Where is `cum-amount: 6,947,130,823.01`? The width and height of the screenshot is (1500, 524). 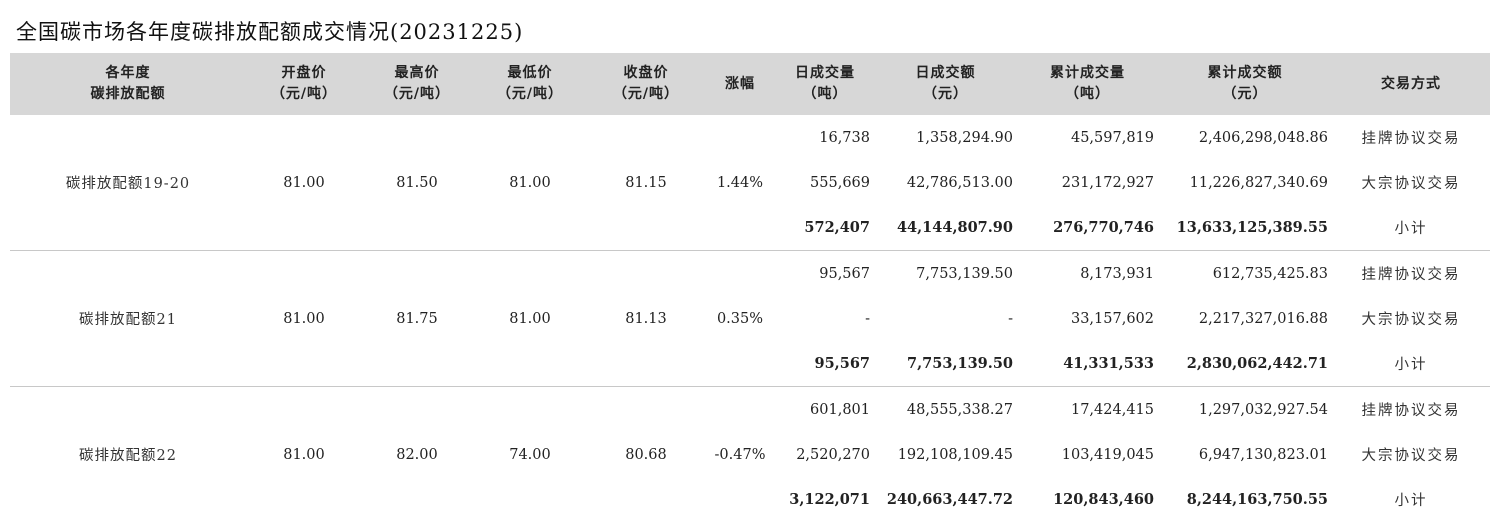
cum-amount: 6,947,130,823.01 is located at coordinates (1263, 454).